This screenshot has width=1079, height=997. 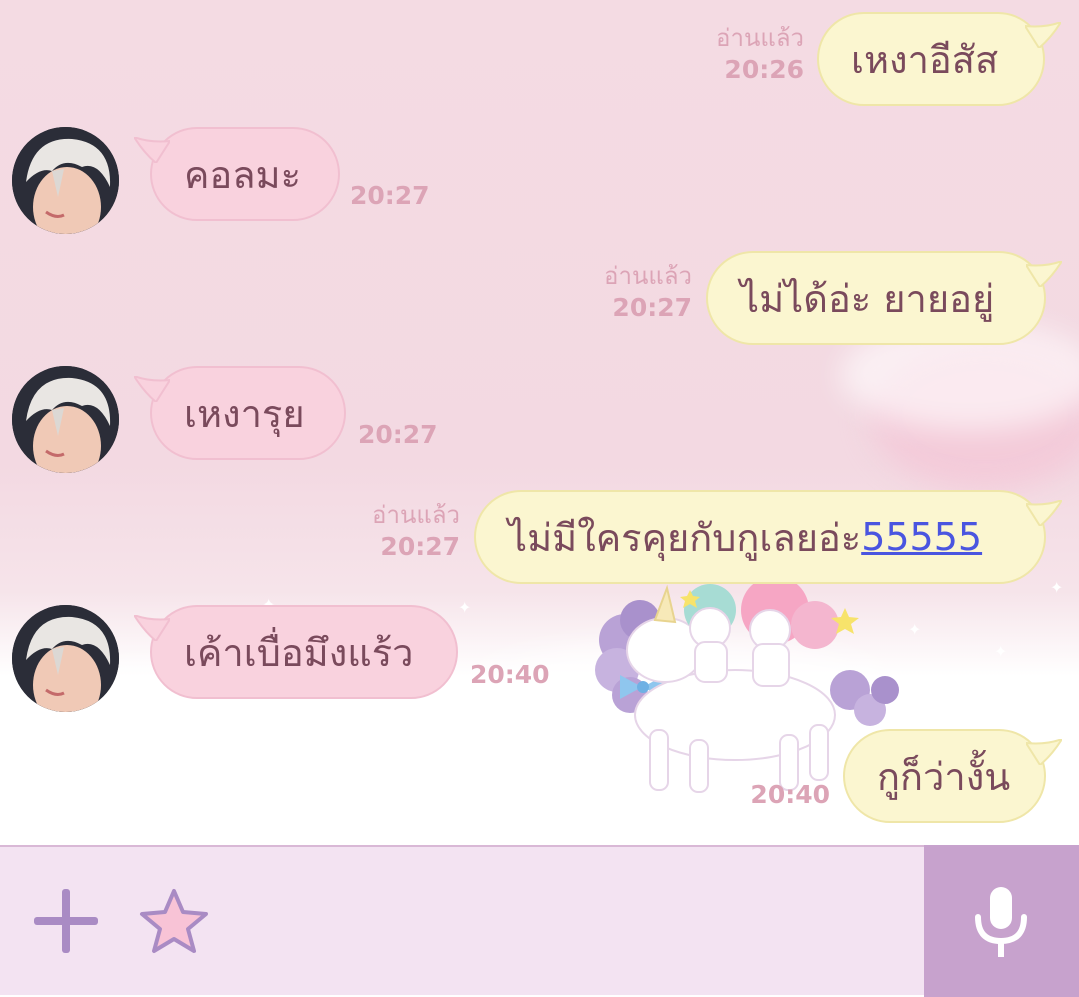 I want to click on message-text: คอลมะ, so click(x=242, y=174).